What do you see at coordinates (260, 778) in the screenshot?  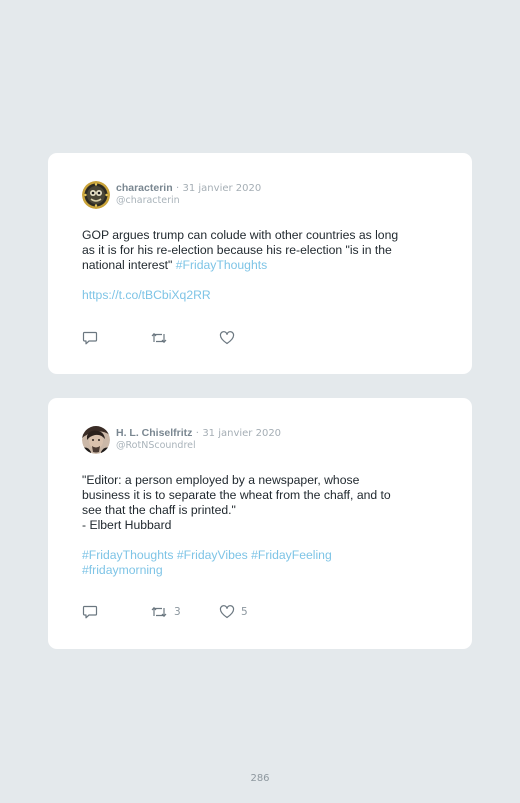 I see `page-number: 286` at bounding box center [260, 778].